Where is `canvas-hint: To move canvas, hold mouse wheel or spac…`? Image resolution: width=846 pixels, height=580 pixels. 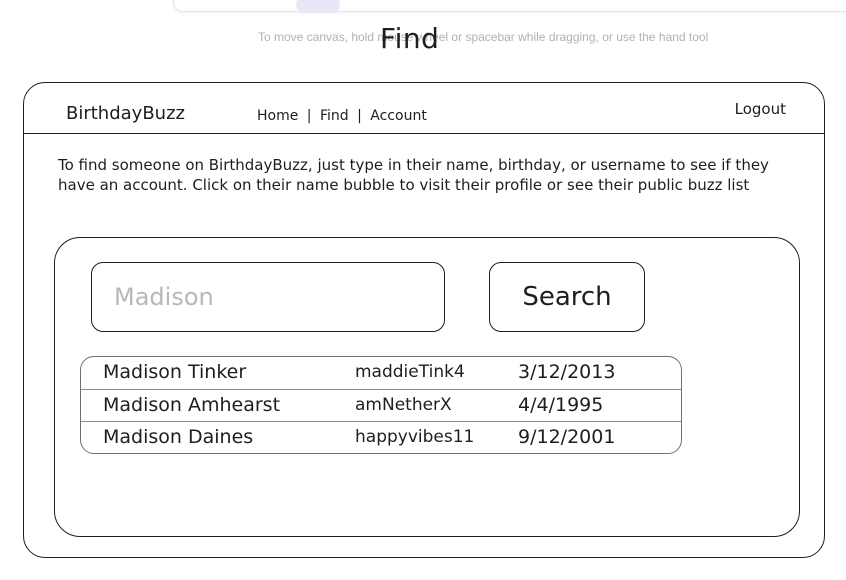 canvas-hint: To move canvas, hold mouse wheel or spac… is located at coordinates (483, 37).